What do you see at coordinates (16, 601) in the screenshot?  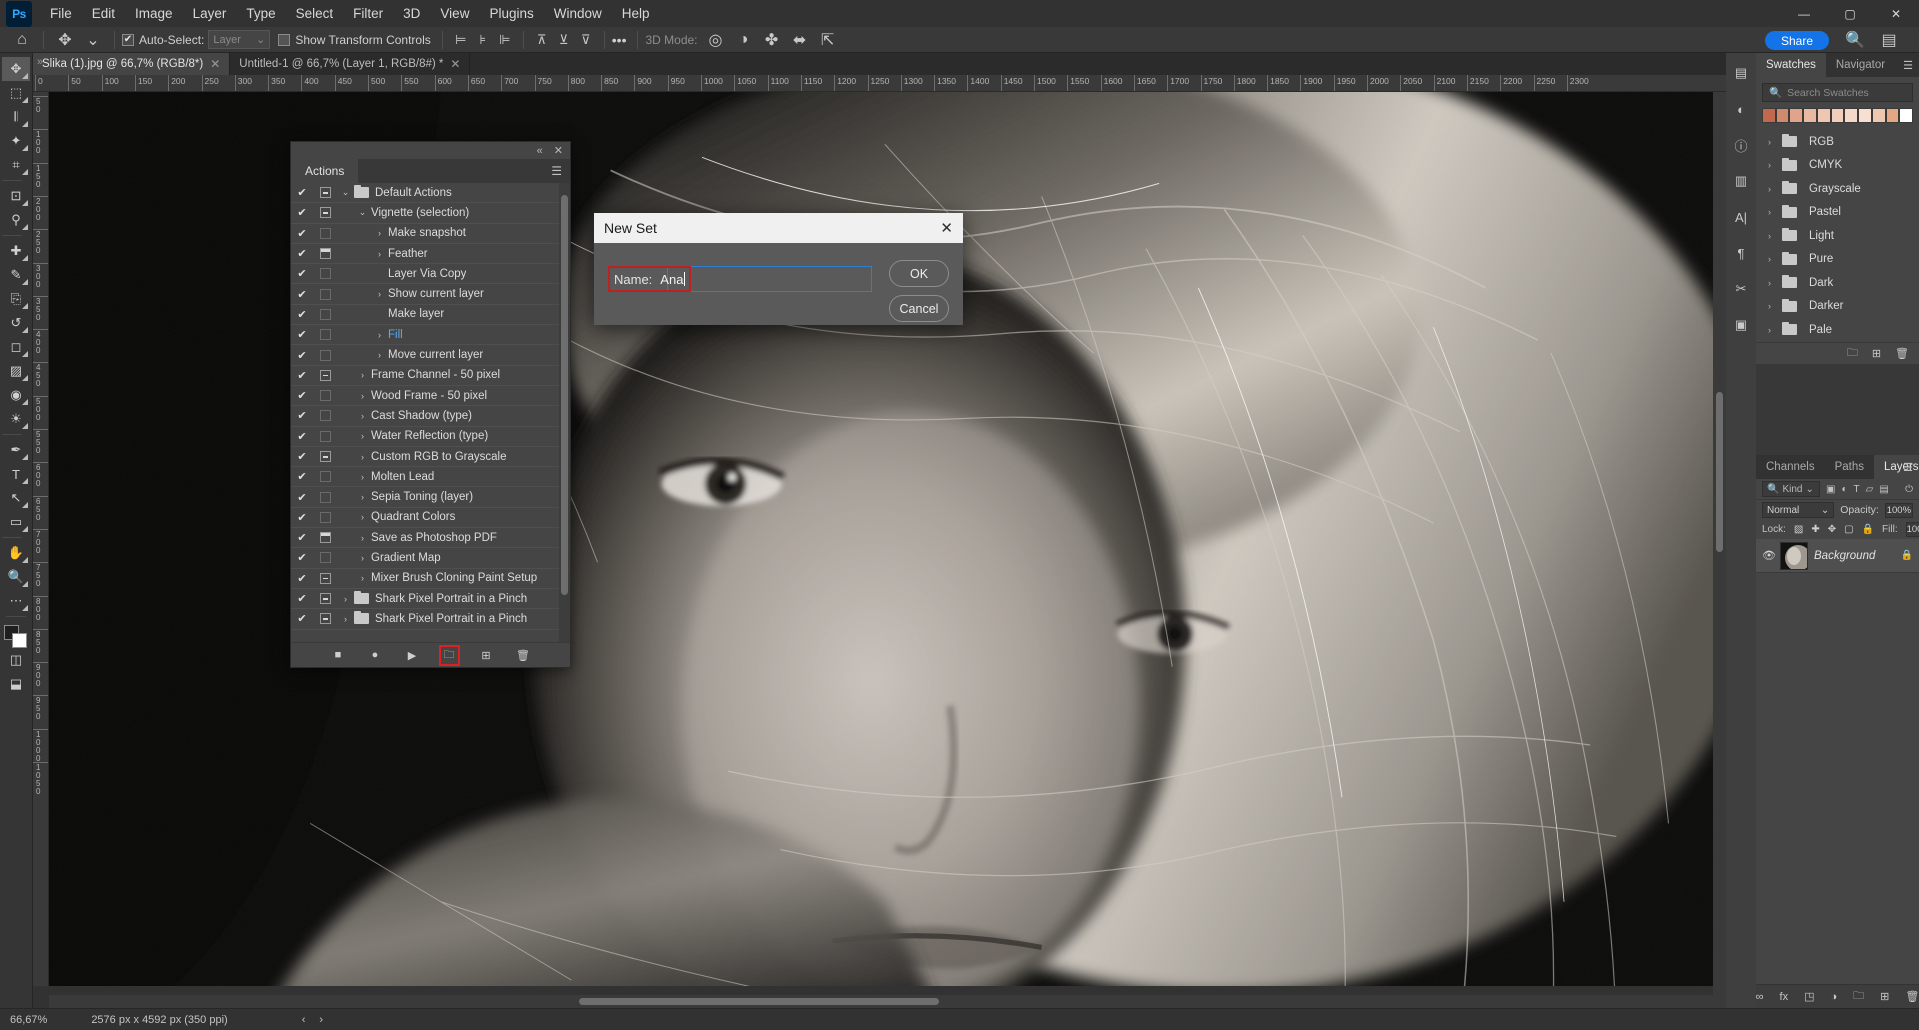 I see `more-tools-icon: ⋯` at bounding box center [16, 601].